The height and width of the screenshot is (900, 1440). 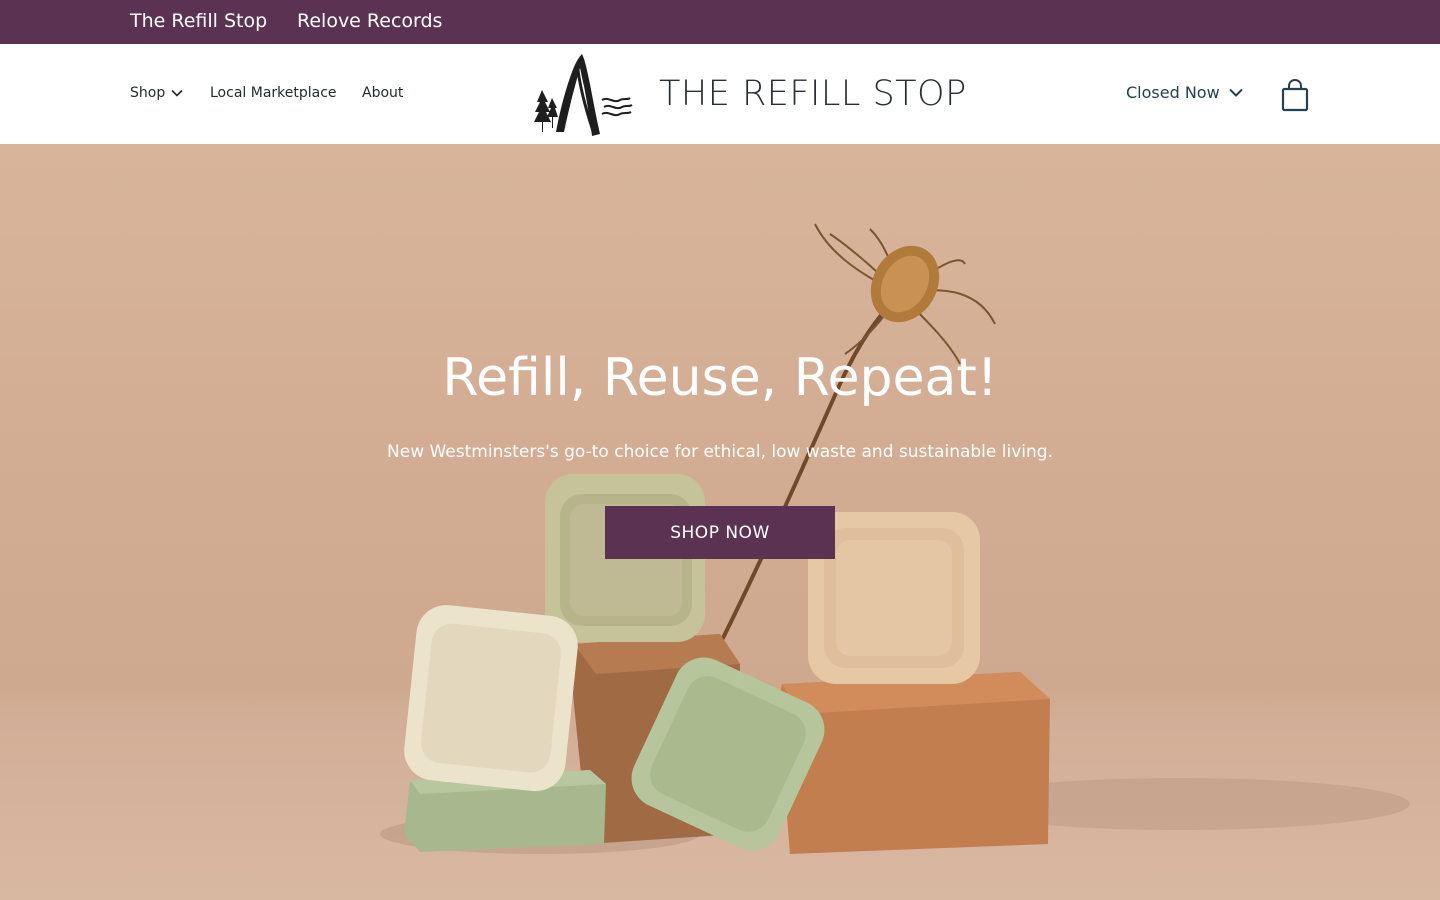 I want to click on site-link-relove-records: Relove Records, so click(x=369, y=21).